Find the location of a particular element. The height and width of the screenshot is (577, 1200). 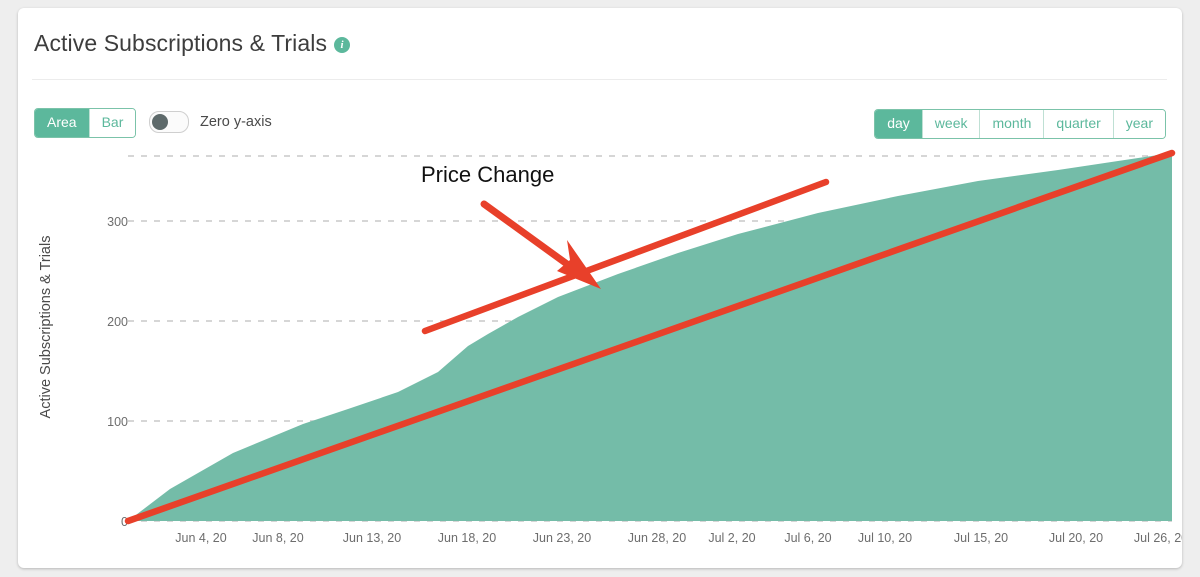

zero-y-axis-label: Zero y-axis is located at coordinates (236, 122).